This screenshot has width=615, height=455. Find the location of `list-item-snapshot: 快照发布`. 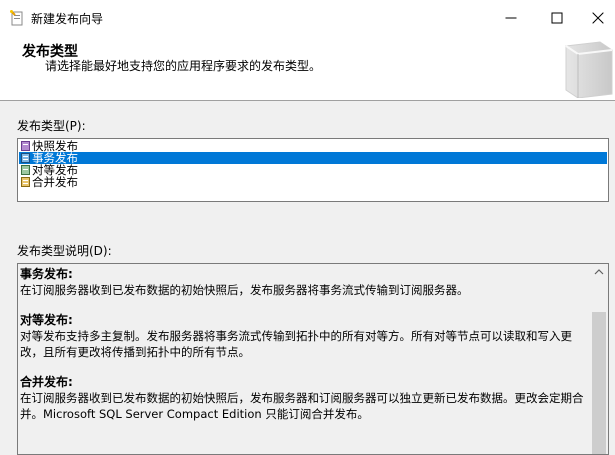

list-item-snapshot: 快照发布 is located at coordinates (313, 146).